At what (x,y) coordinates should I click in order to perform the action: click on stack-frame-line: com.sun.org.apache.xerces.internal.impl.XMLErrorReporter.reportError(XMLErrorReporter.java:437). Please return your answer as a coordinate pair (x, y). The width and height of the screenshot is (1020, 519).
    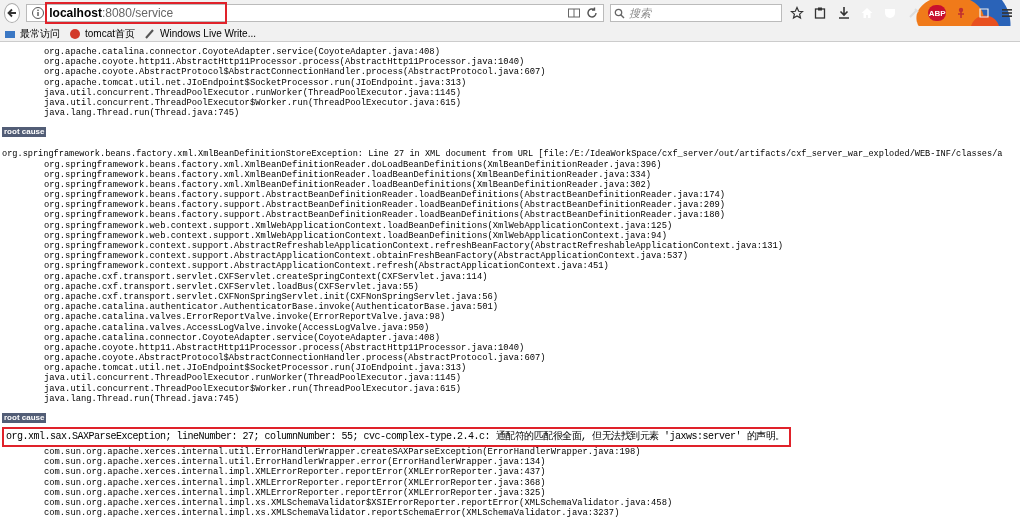
    Looking at the image, I should click on (295, 472).